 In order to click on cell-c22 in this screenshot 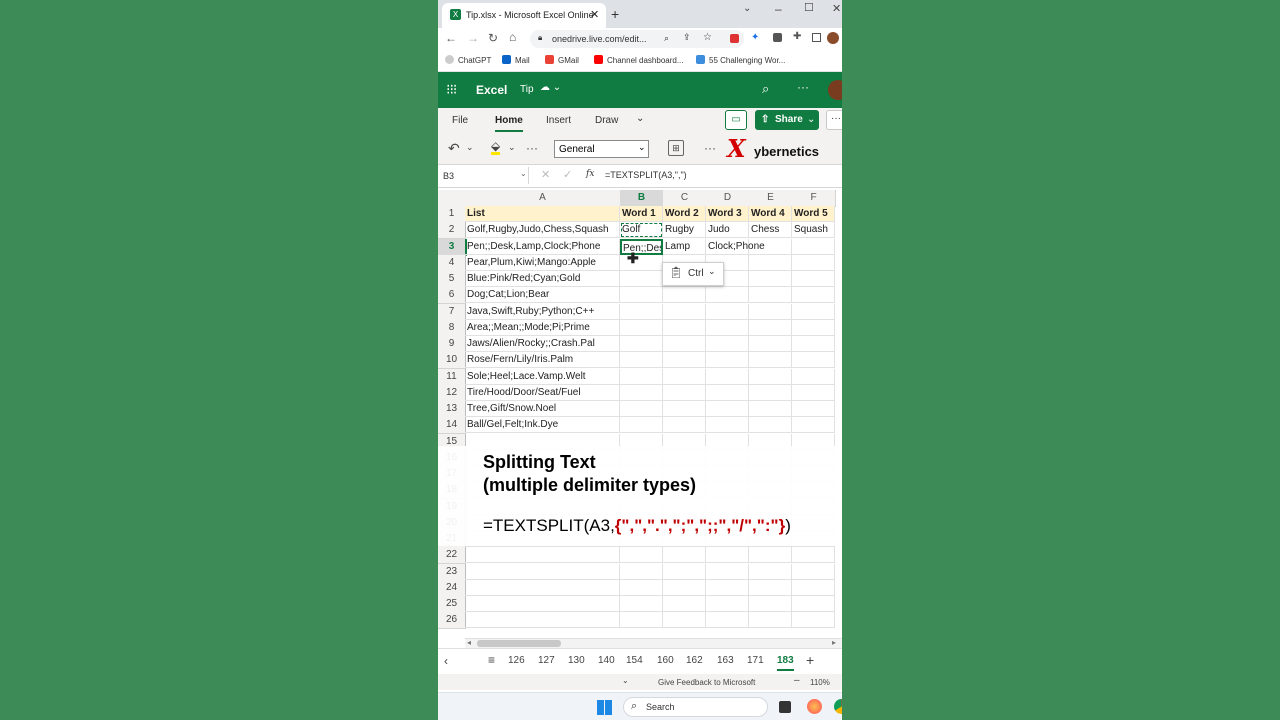, I will do `click(684, 555)`.